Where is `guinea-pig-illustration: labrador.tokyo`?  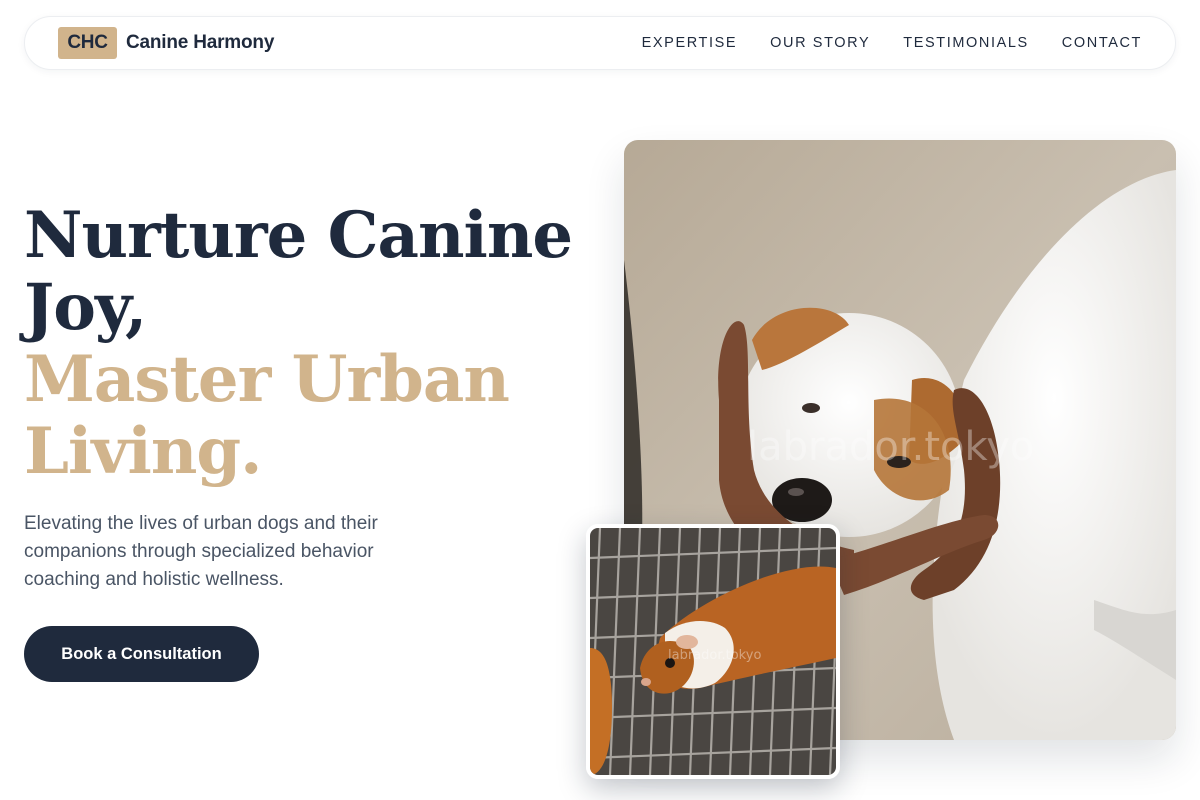
guinea-pig-illustration: labrador.tokyo is located at coordinates (713, 651).